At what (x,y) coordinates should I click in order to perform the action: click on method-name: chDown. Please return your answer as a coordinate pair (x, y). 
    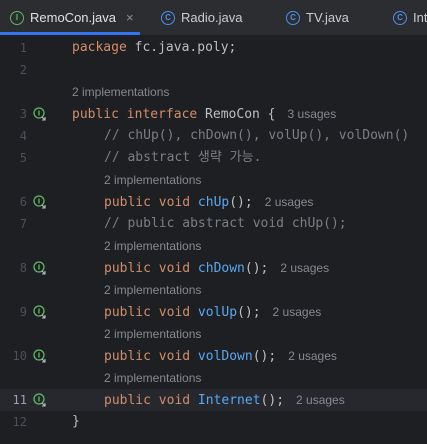
    Looking at the image, I should click on (221, 268).